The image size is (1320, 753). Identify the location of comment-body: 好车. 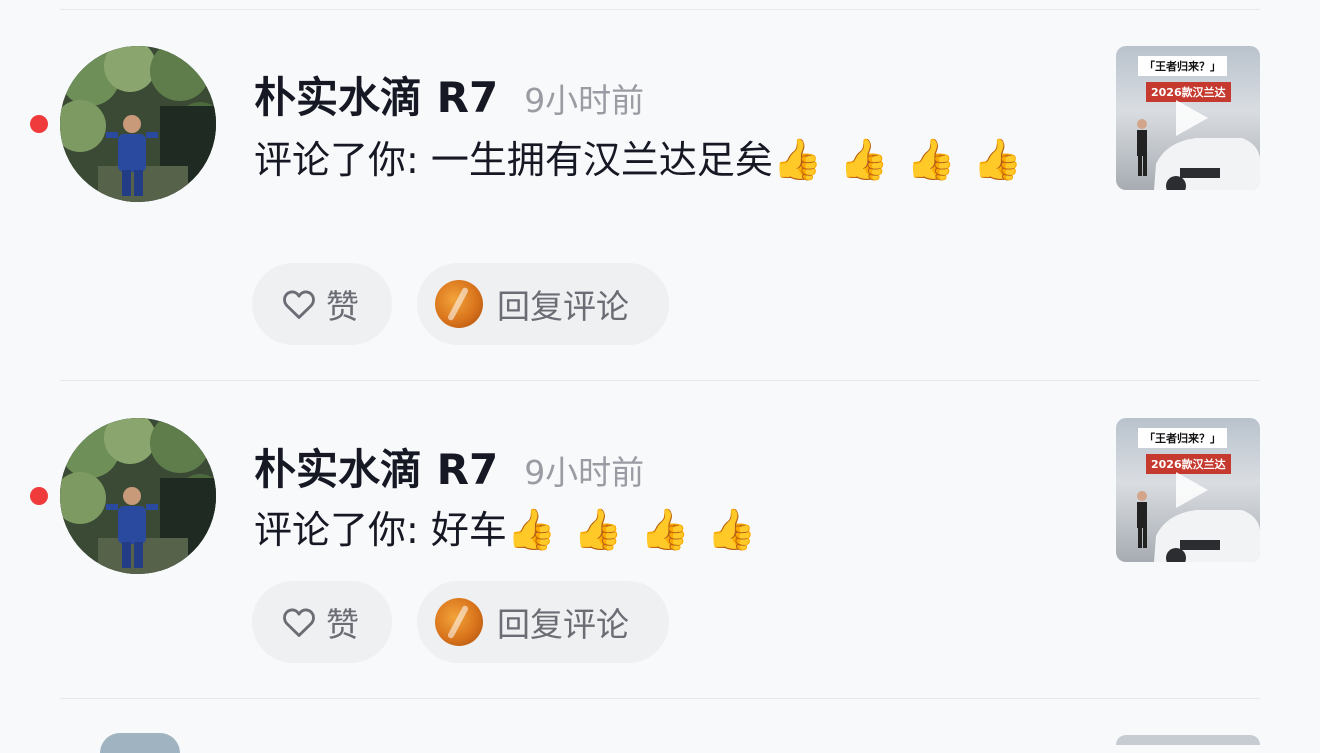
(468, 530).